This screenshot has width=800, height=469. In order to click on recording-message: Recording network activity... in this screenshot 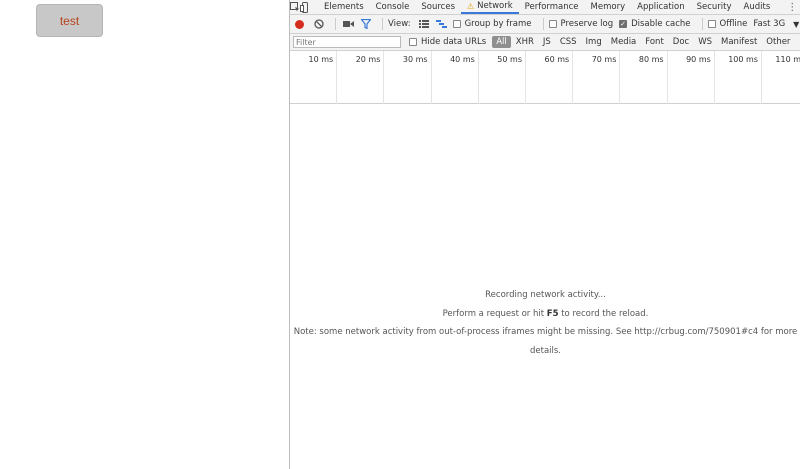, I will do `click(545, 295)`.